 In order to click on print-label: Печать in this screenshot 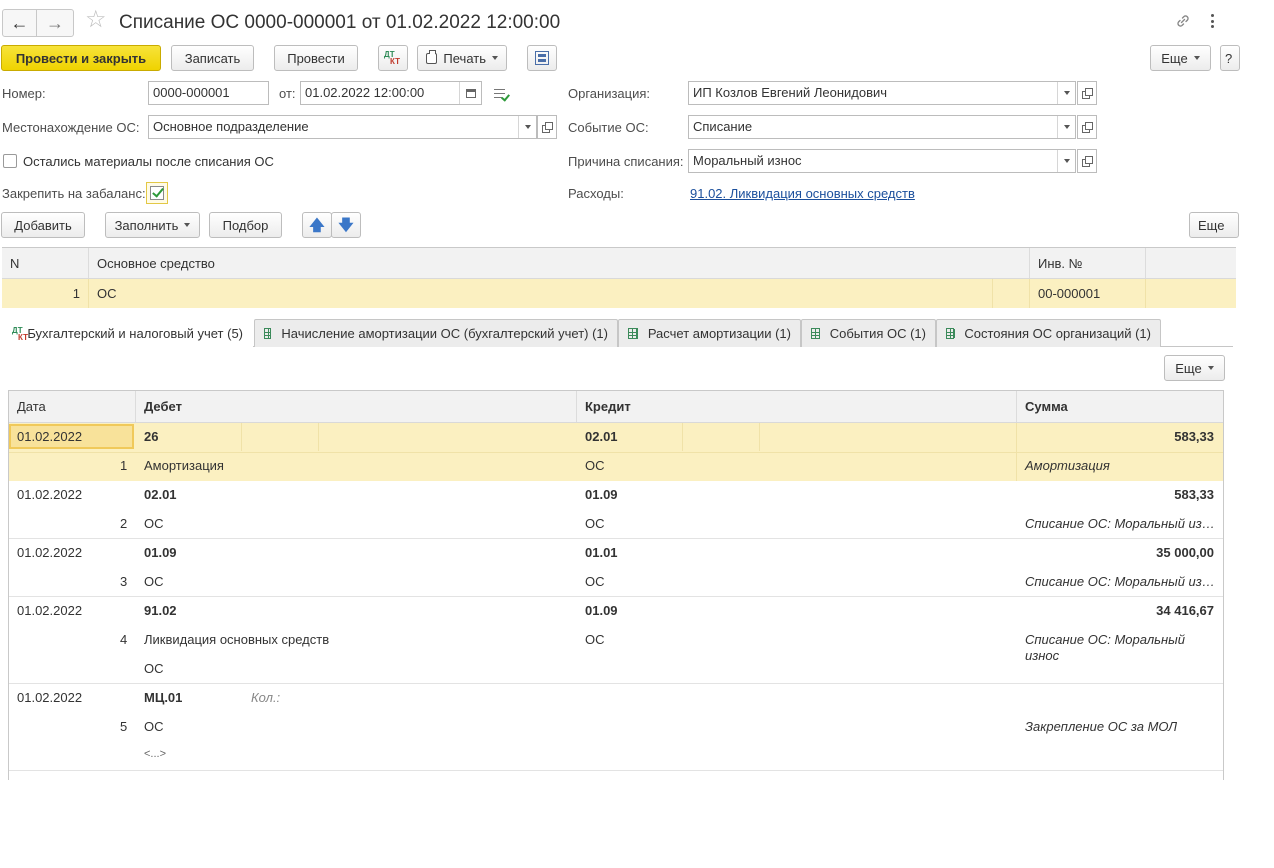, I will do `click(464, 58)`.